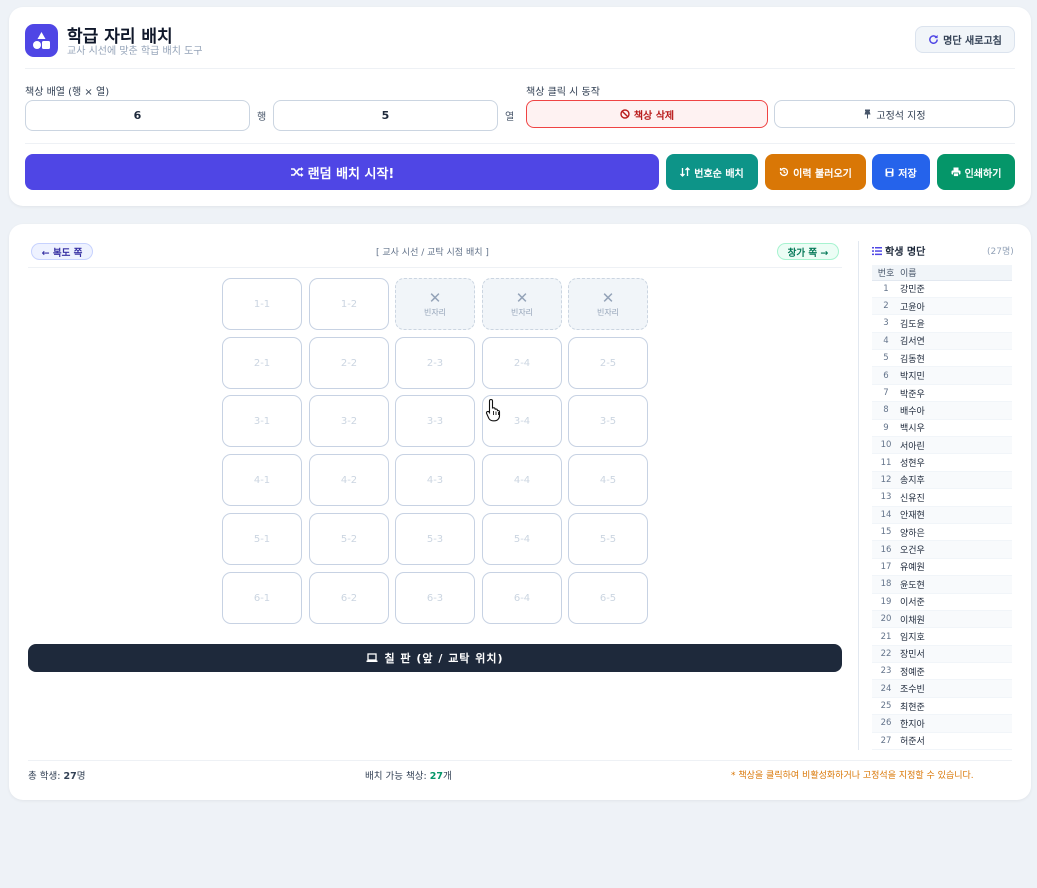 This screenshot has width=1037, height=888. Describe the element at coordinates (886, 480) in the screenshot. I see `student-number: 12` at that location.